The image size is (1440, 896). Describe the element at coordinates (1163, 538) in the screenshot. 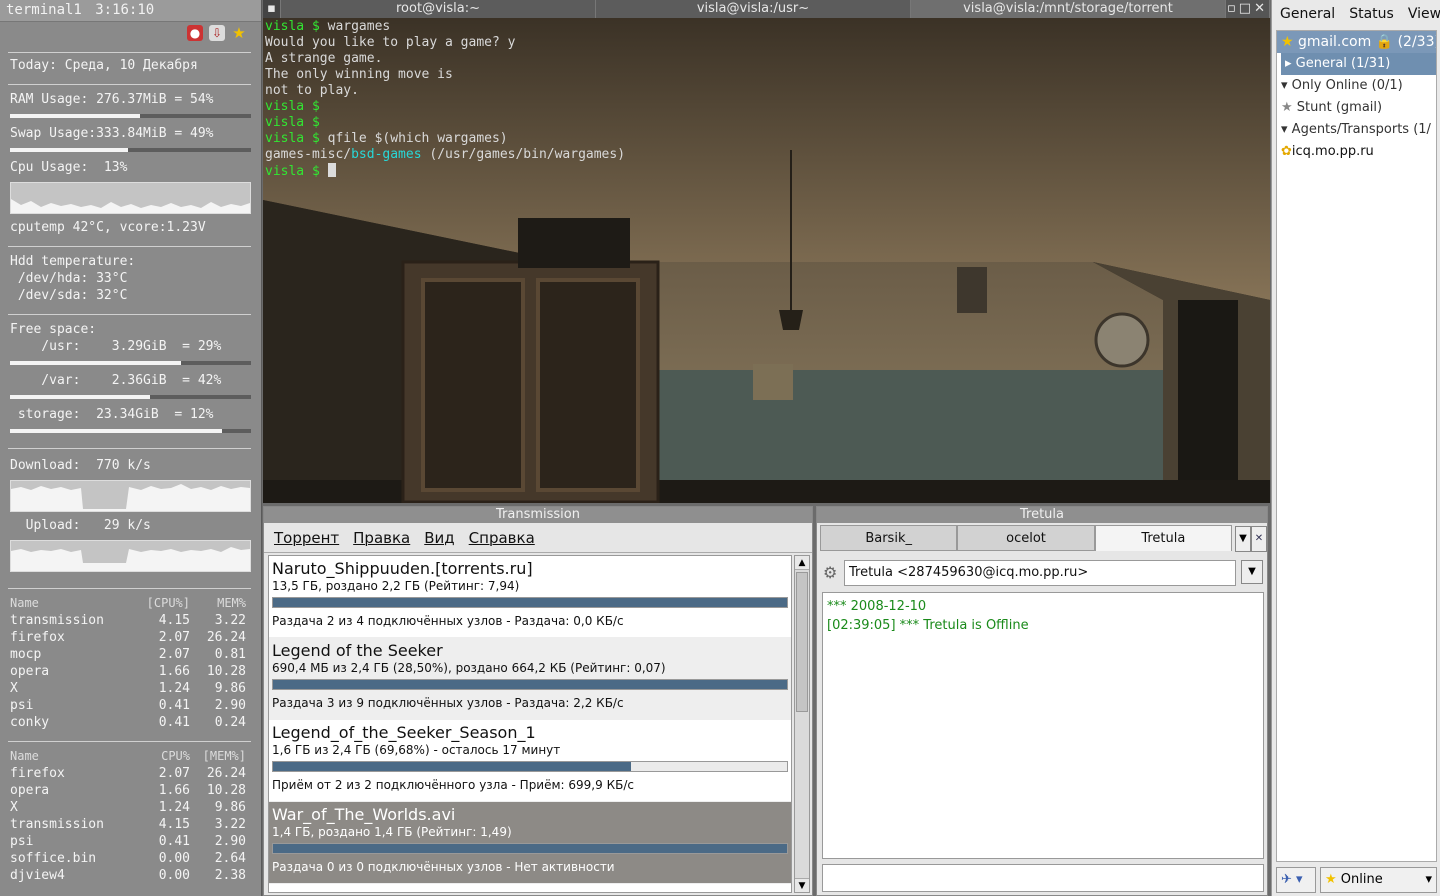

I see `chat-tab-tretula: Tretula` at that location.